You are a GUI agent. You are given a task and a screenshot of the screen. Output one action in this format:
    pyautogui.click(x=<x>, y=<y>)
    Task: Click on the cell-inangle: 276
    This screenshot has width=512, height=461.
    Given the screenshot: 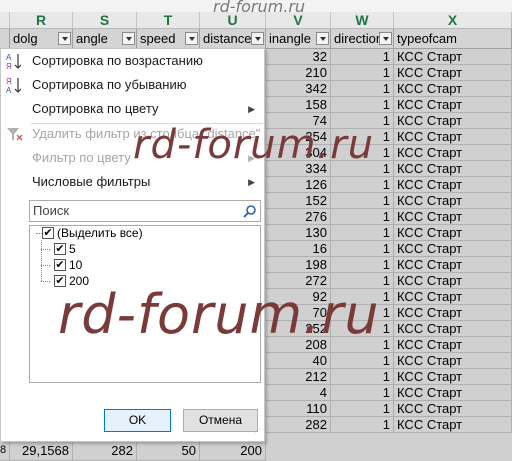 What is the action you would take?
    pyautogui.click(x=298, y=217)
    